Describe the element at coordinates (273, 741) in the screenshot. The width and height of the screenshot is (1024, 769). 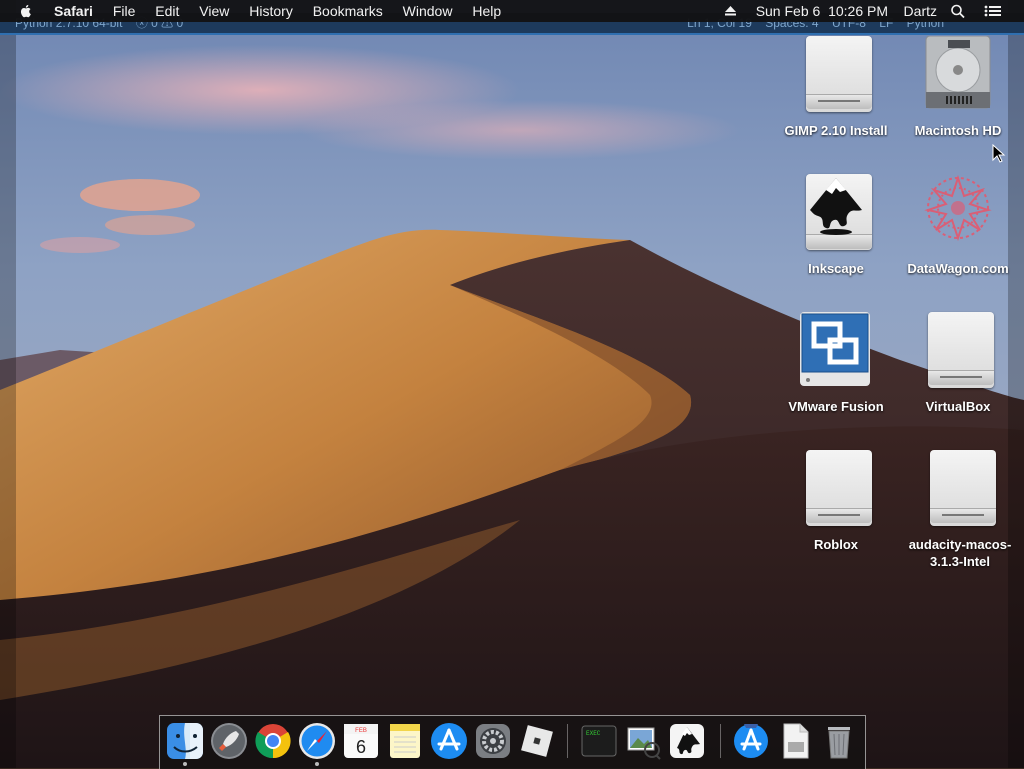
I see `chrome-icon` at that location.